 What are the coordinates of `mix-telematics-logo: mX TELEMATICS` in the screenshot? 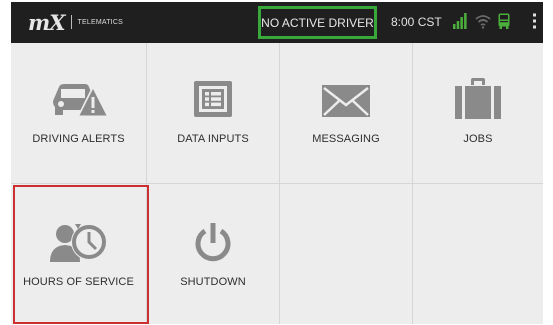 It's located at (75, 22).